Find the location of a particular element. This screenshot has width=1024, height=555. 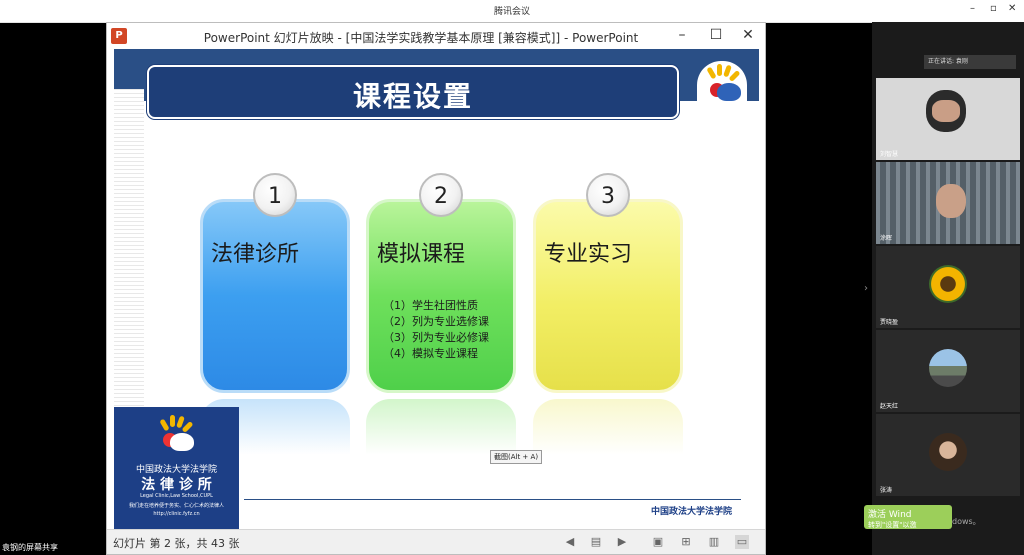

participant-name: 涂晖 is located at coordinates (886, 238).